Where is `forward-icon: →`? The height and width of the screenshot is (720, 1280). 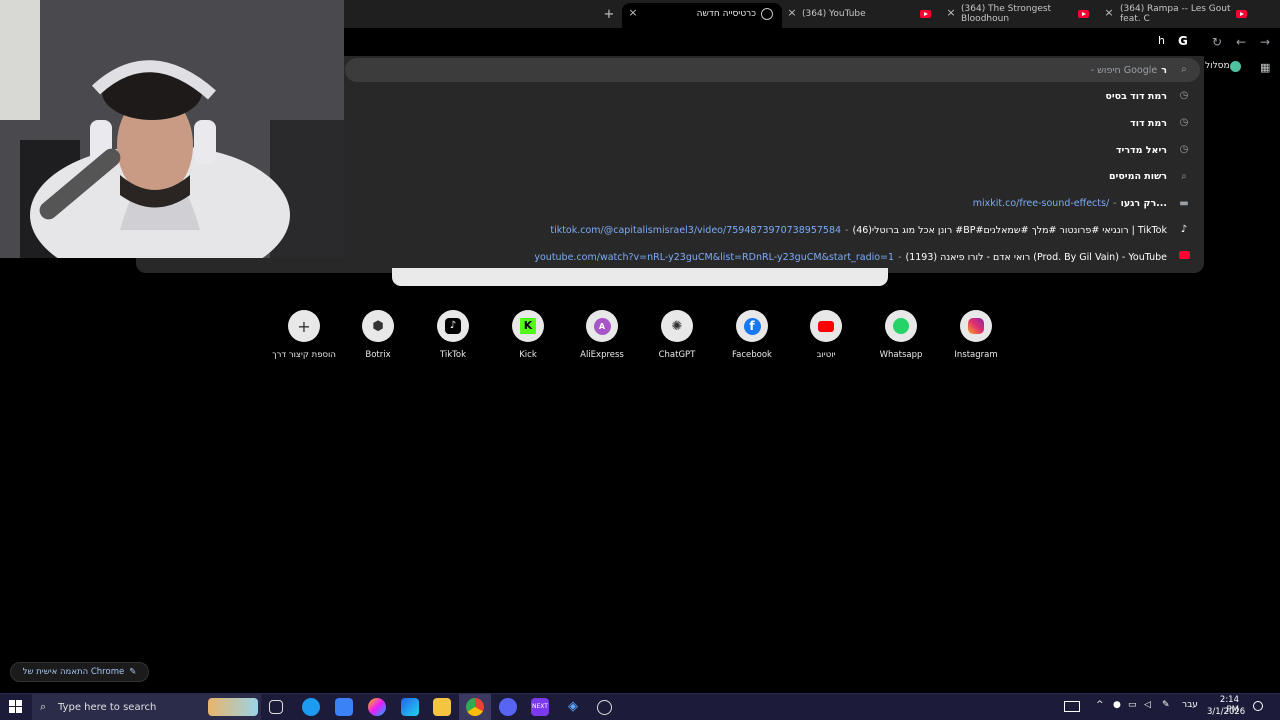
forward-icon: → is located at coordinates (1265, 42).